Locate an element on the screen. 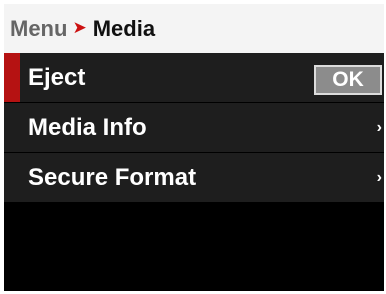 The width and height of the screenshot is (386, 294). menu-item-label: Eject is located at coordinates (57, 77).